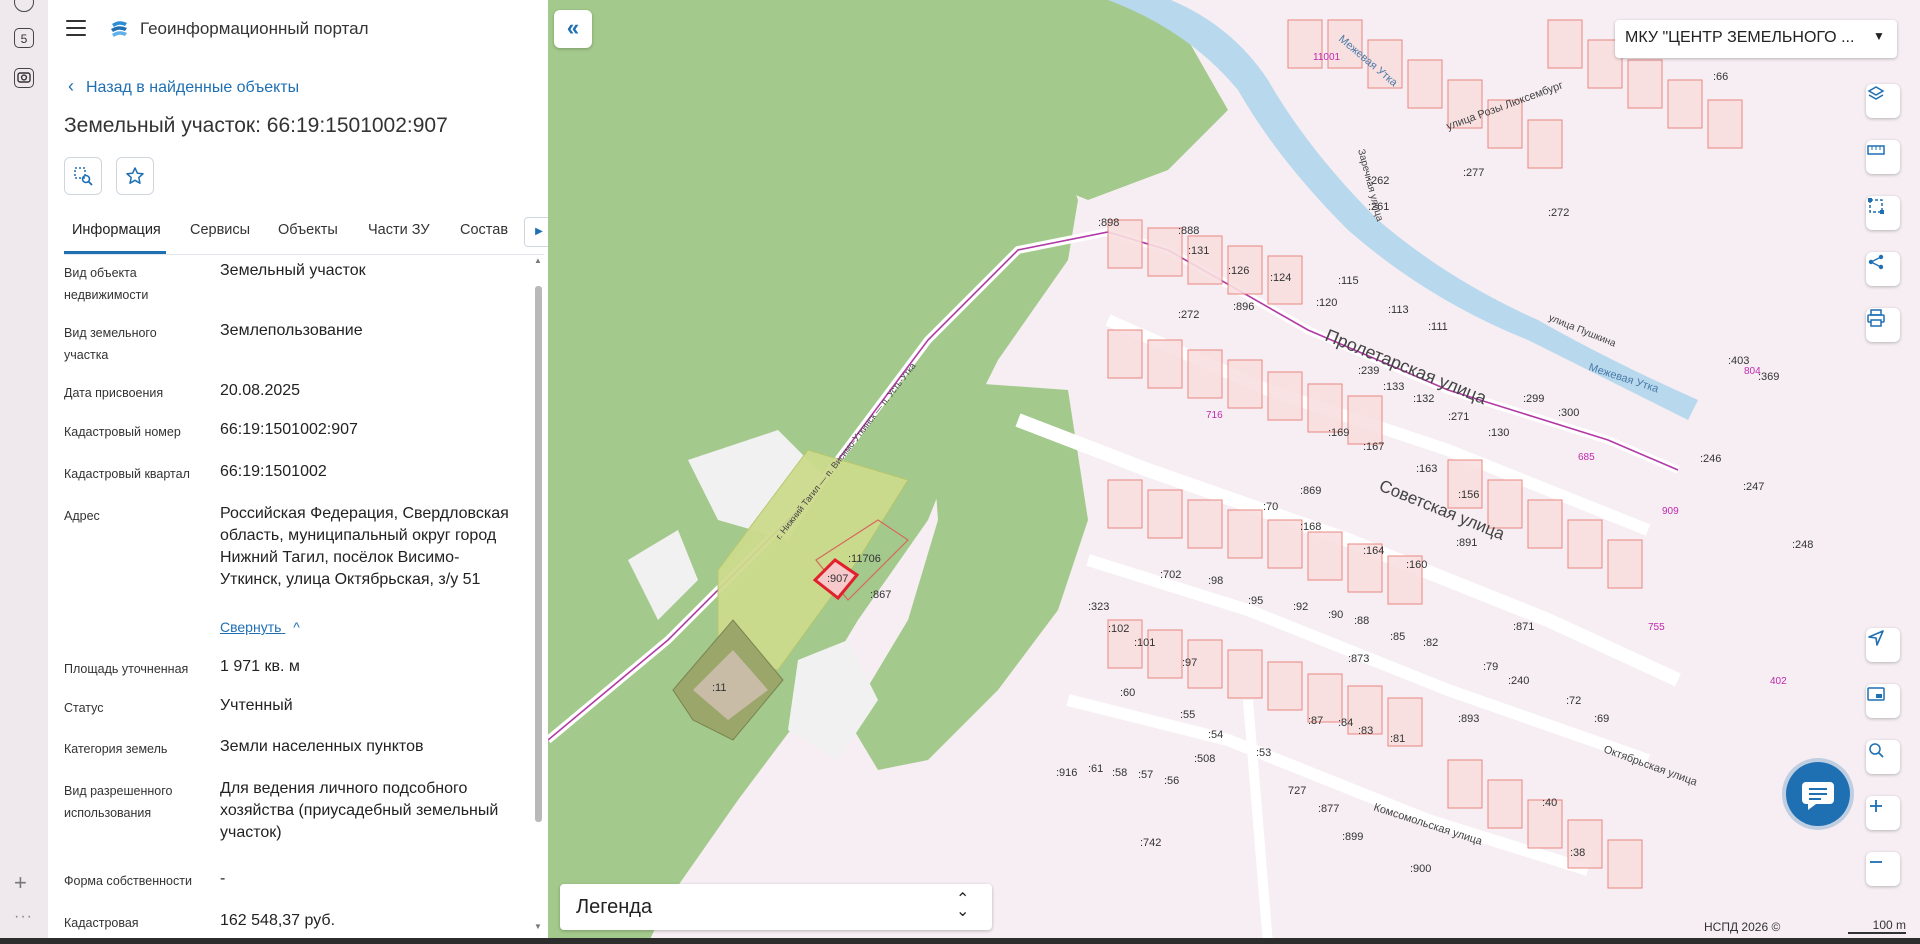  What do you see at coordinates (296, 627) in the screenshot?
I see `chevron-up-icon: ^` at bounding box center [296, 627].